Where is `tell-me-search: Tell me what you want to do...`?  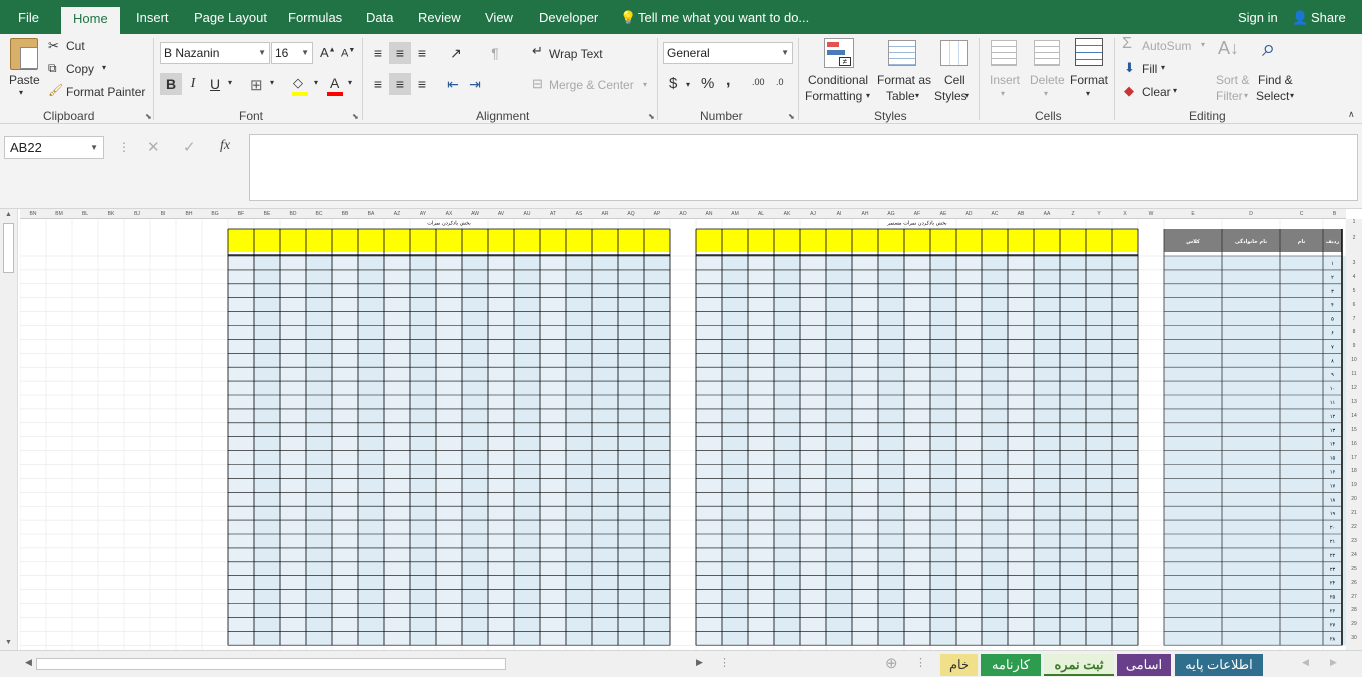
tell-me-search: Tell me what you want to do... is located at coordinates (723, 17).